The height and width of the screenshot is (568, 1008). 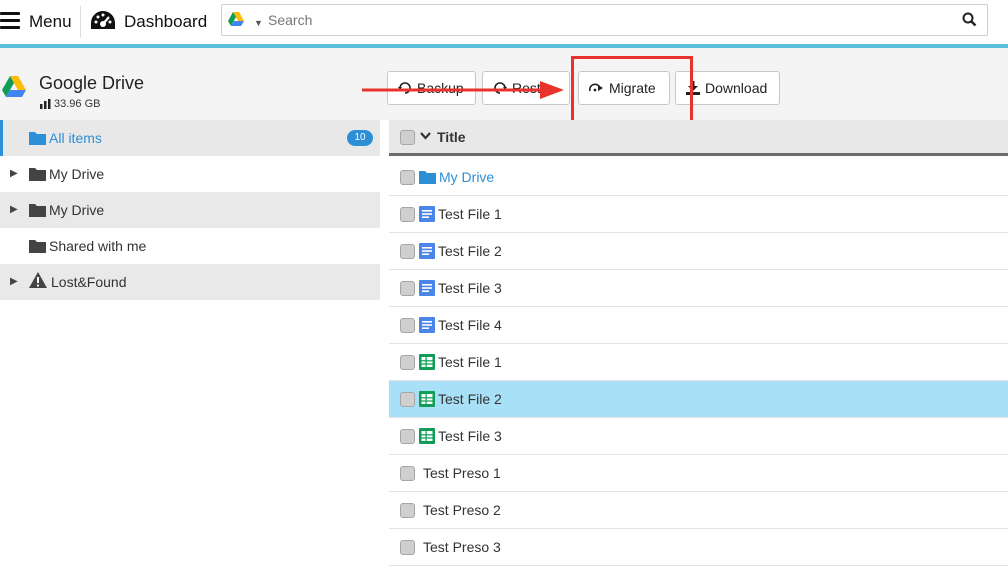 I want to click on sidebar-item-shared-with-me: Shared with me, so click(x=190, y=246).